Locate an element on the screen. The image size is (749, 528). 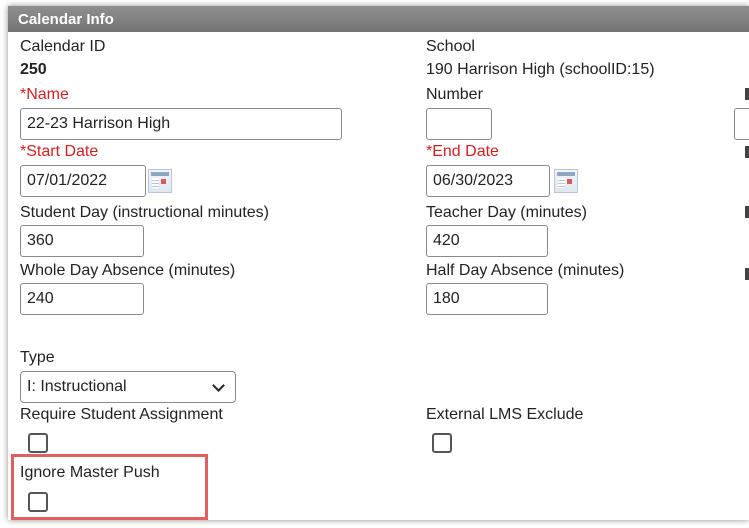
start-date-calendar-button is located at coordinates (160, 181).